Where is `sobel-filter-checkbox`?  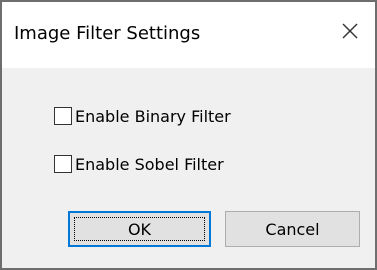 sobel-filter-checkbox is located at coordinates (63, 164).